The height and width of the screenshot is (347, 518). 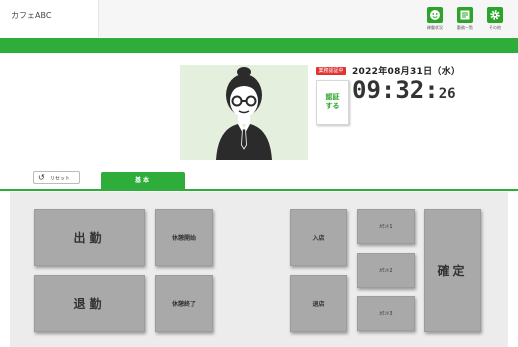 I want to click on list-icon, so click(x=465, y=15).